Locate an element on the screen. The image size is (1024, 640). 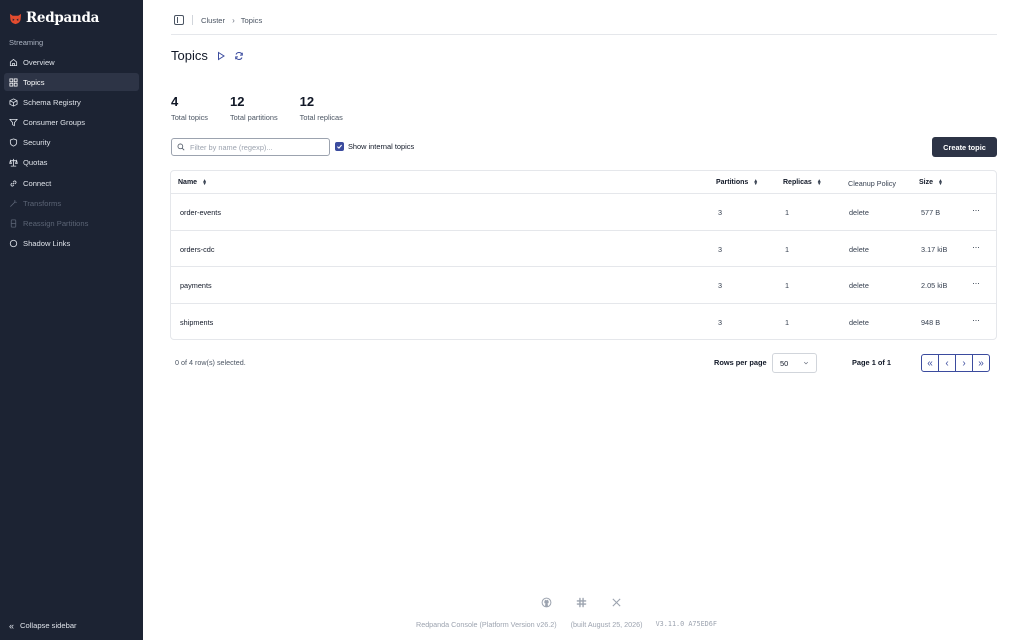
breadcrumb-cluster: Cluster is located at coordinates (213, 20).